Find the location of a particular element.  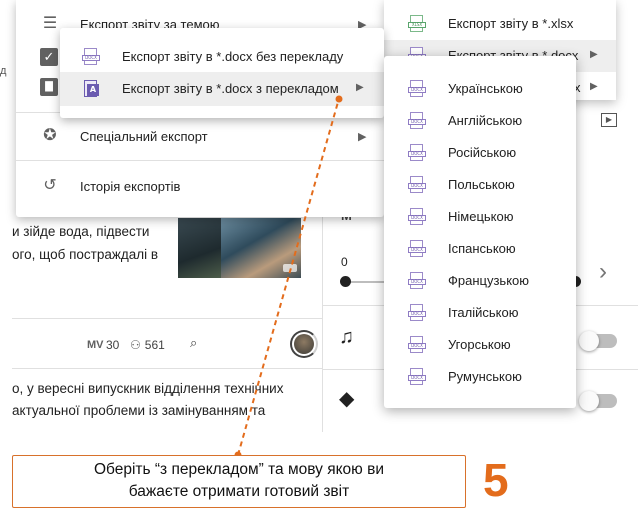

menu-item-label: Експорт звіту в *.docx з перекладом is located at coordinates (230, 88).